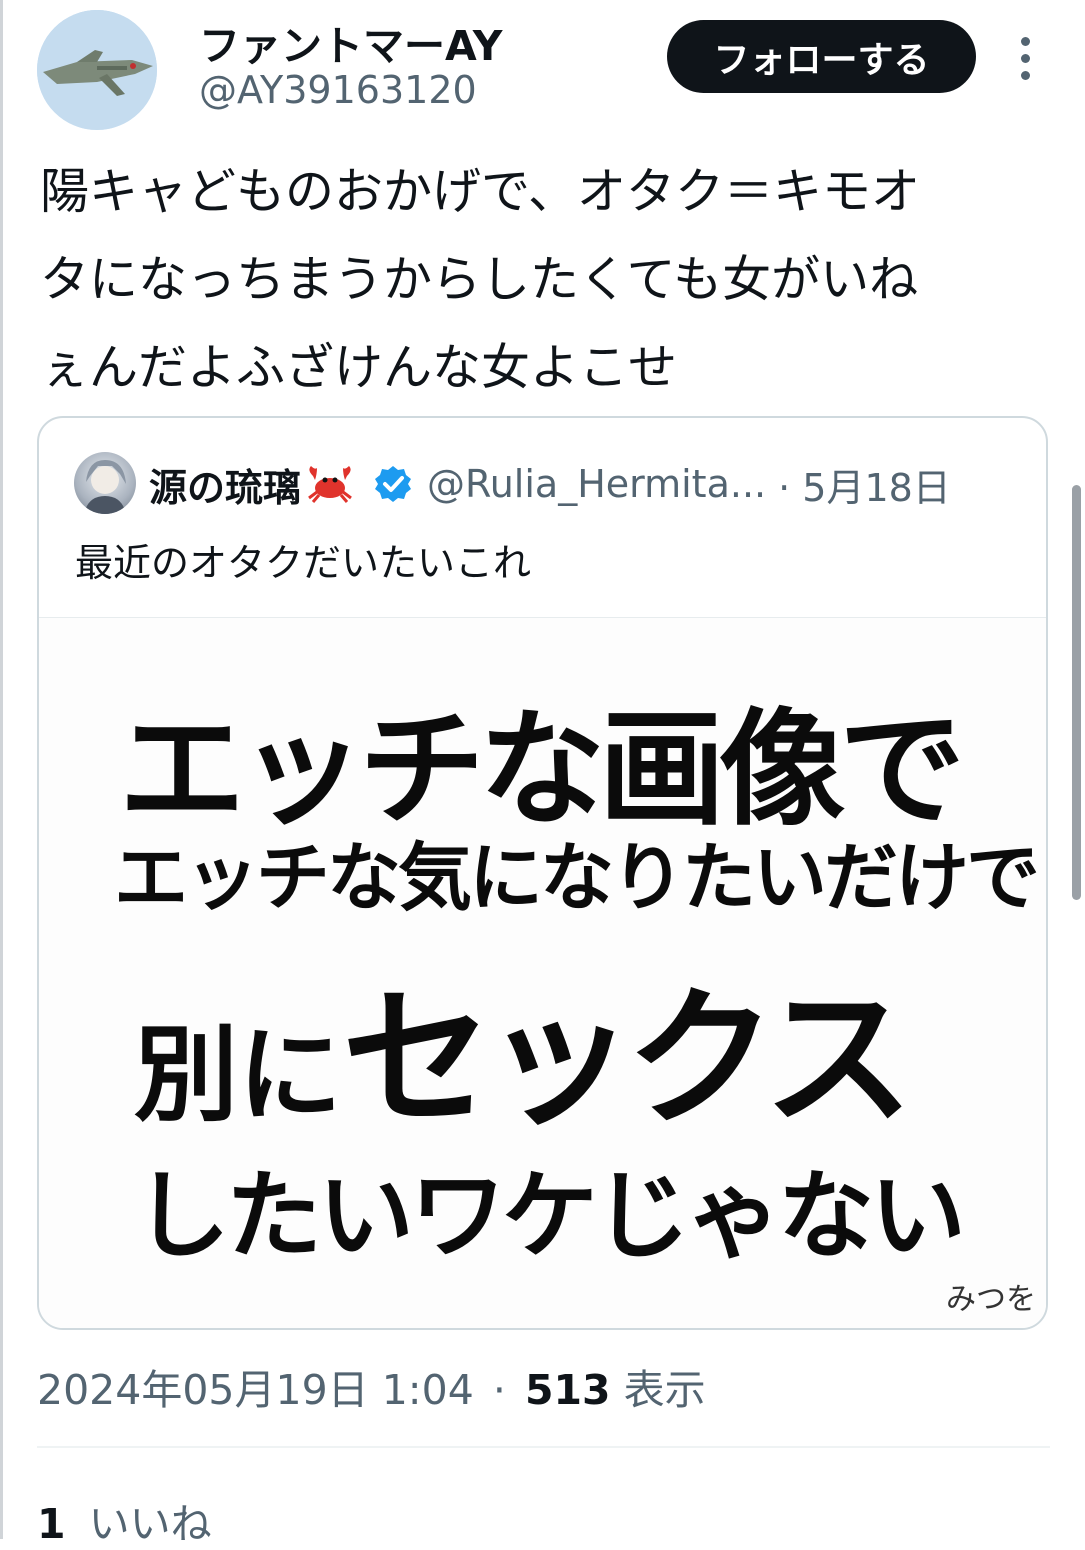 Image resolution: width=1085 pixels, height=1550 pixels. What do you see at coordinates (225, 484) in the screenshot?
I see `quoted-display-name: 源の琉璃` at bounding box center [225, 484].